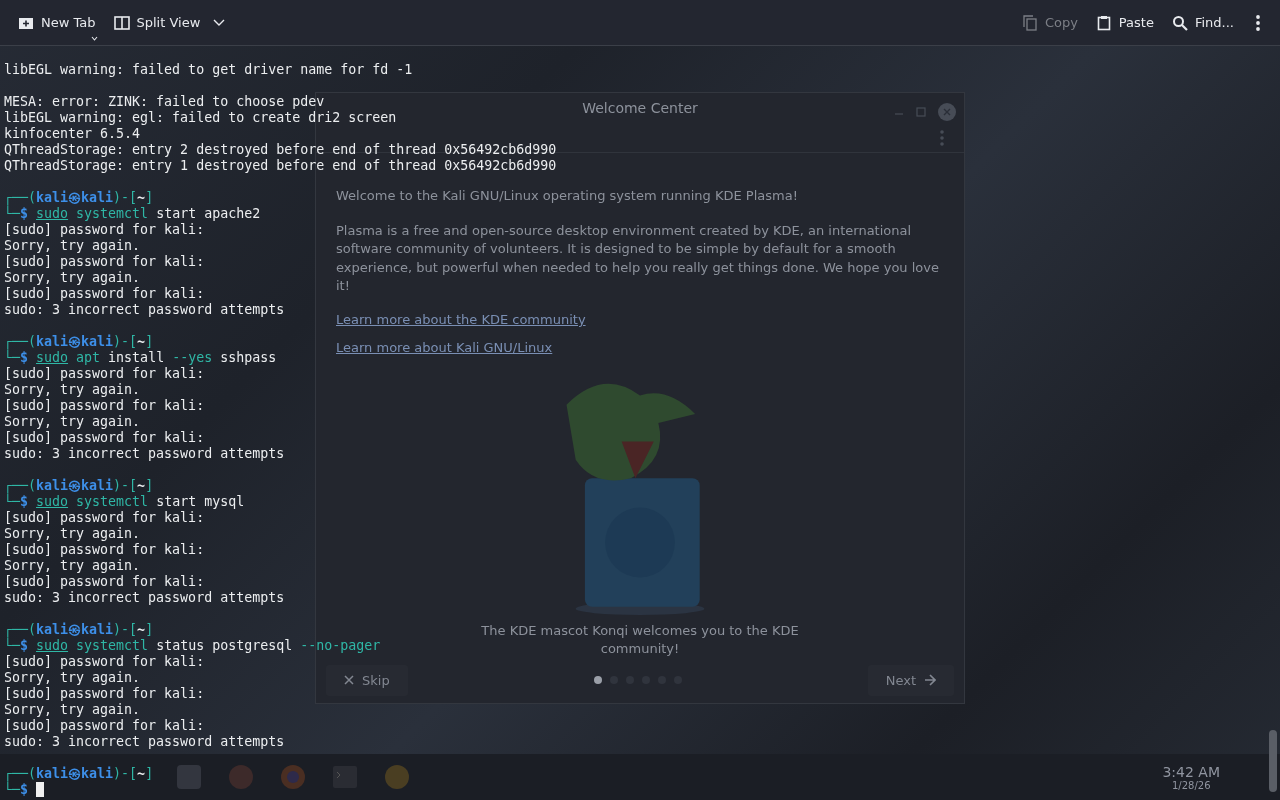 The image size is (1280, 800). I want to click on next-button: Next, so click(910, 680).